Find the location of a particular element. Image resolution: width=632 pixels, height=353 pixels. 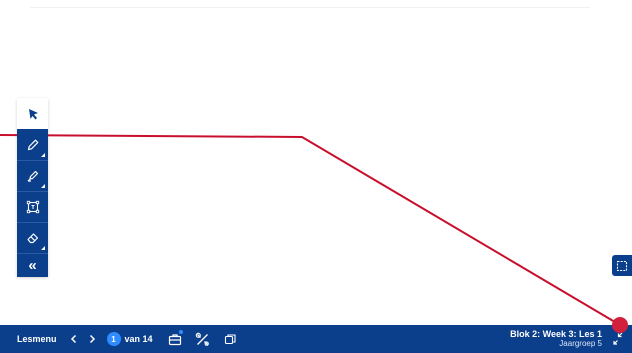

chevron-left-icon is located at coordinates (73, 339).